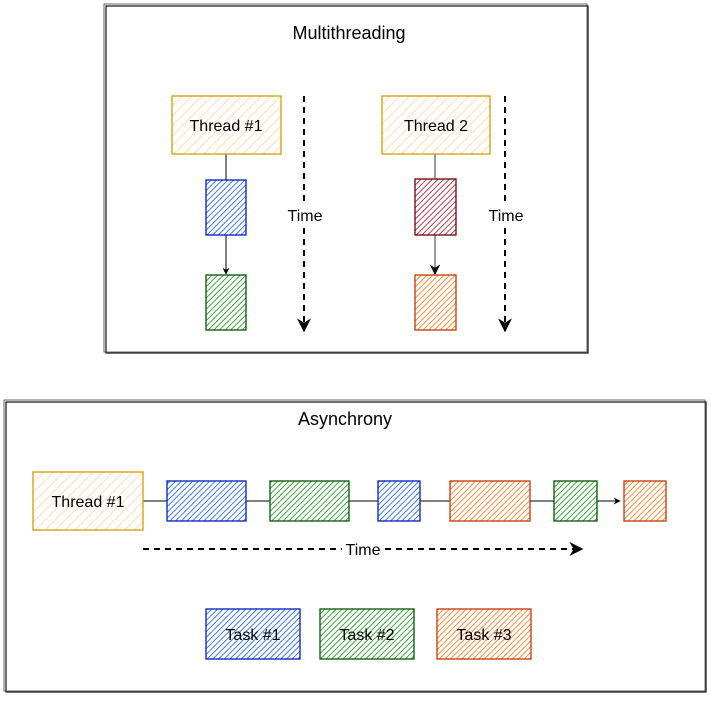 This screenshot has height=702, width=711. I want to click on thread2-label: Thread 2, so click(436, 126).